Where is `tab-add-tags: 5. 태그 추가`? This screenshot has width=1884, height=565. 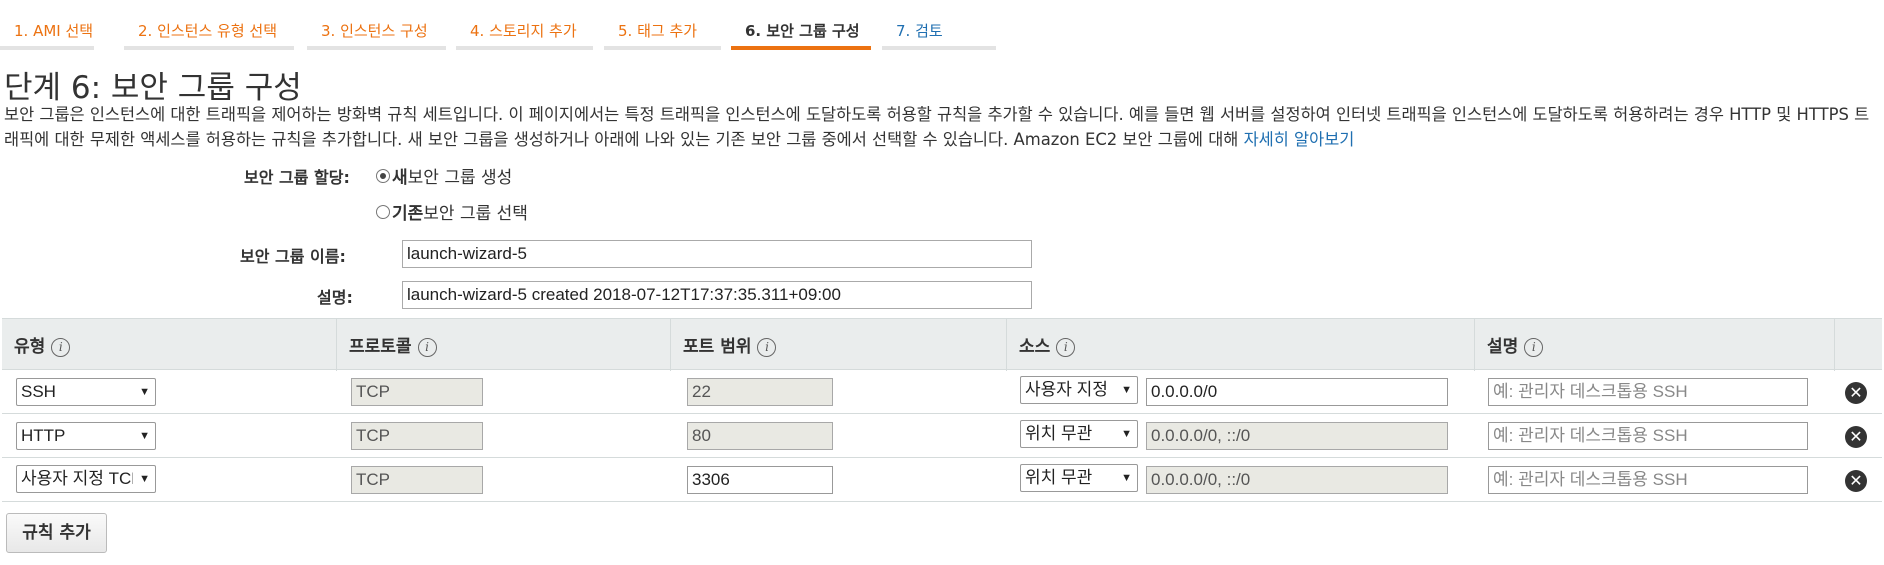 tab-add-tags: 5. 태그 추가 is located at coordinates (662, 25).